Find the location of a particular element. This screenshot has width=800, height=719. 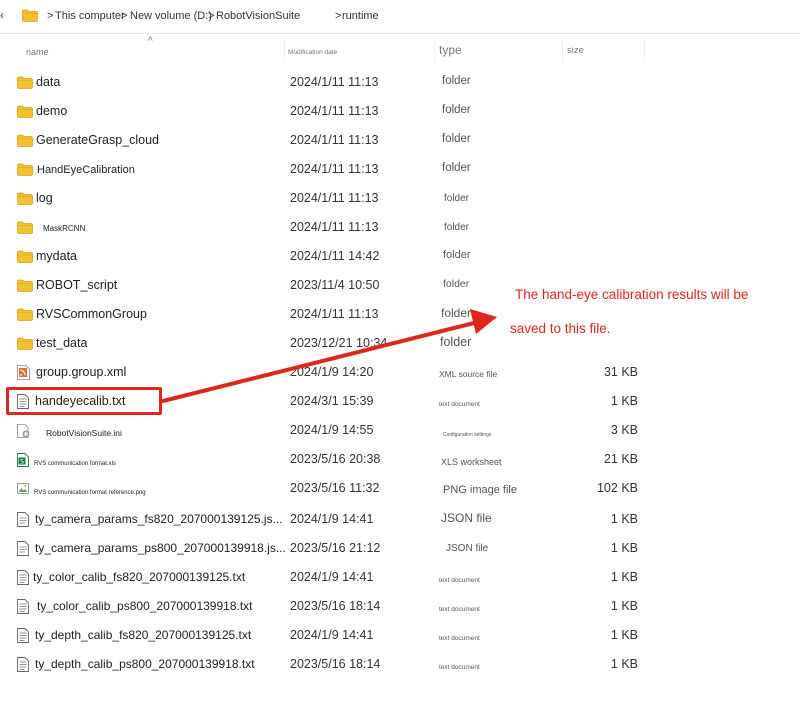

annotation-arrow is located at coordinates (329, 356).